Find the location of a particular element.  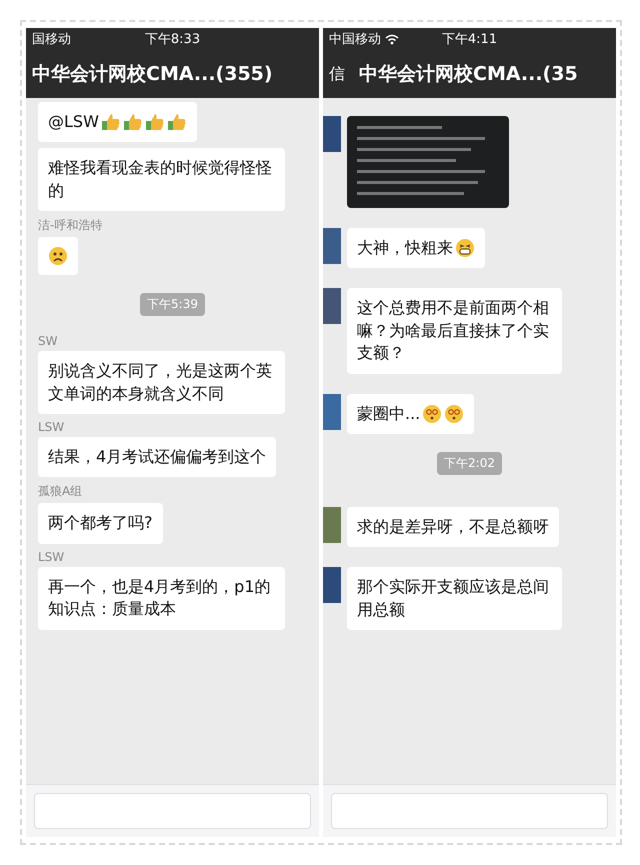

carrier-label: 国移动 is located at coordinates (51, 39).